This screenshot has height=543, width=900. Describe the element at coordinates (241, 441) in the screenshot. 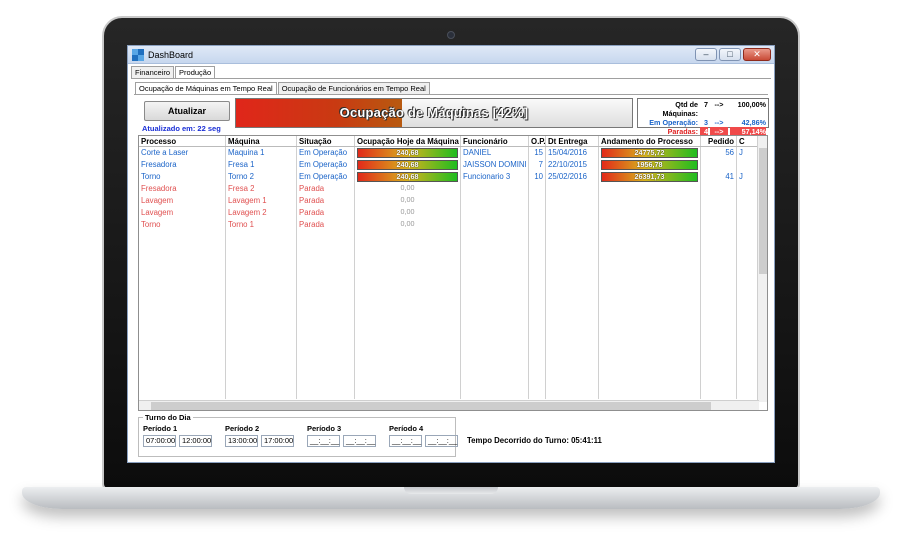

I see `periodo-2-start: 13:00:00` at that location.